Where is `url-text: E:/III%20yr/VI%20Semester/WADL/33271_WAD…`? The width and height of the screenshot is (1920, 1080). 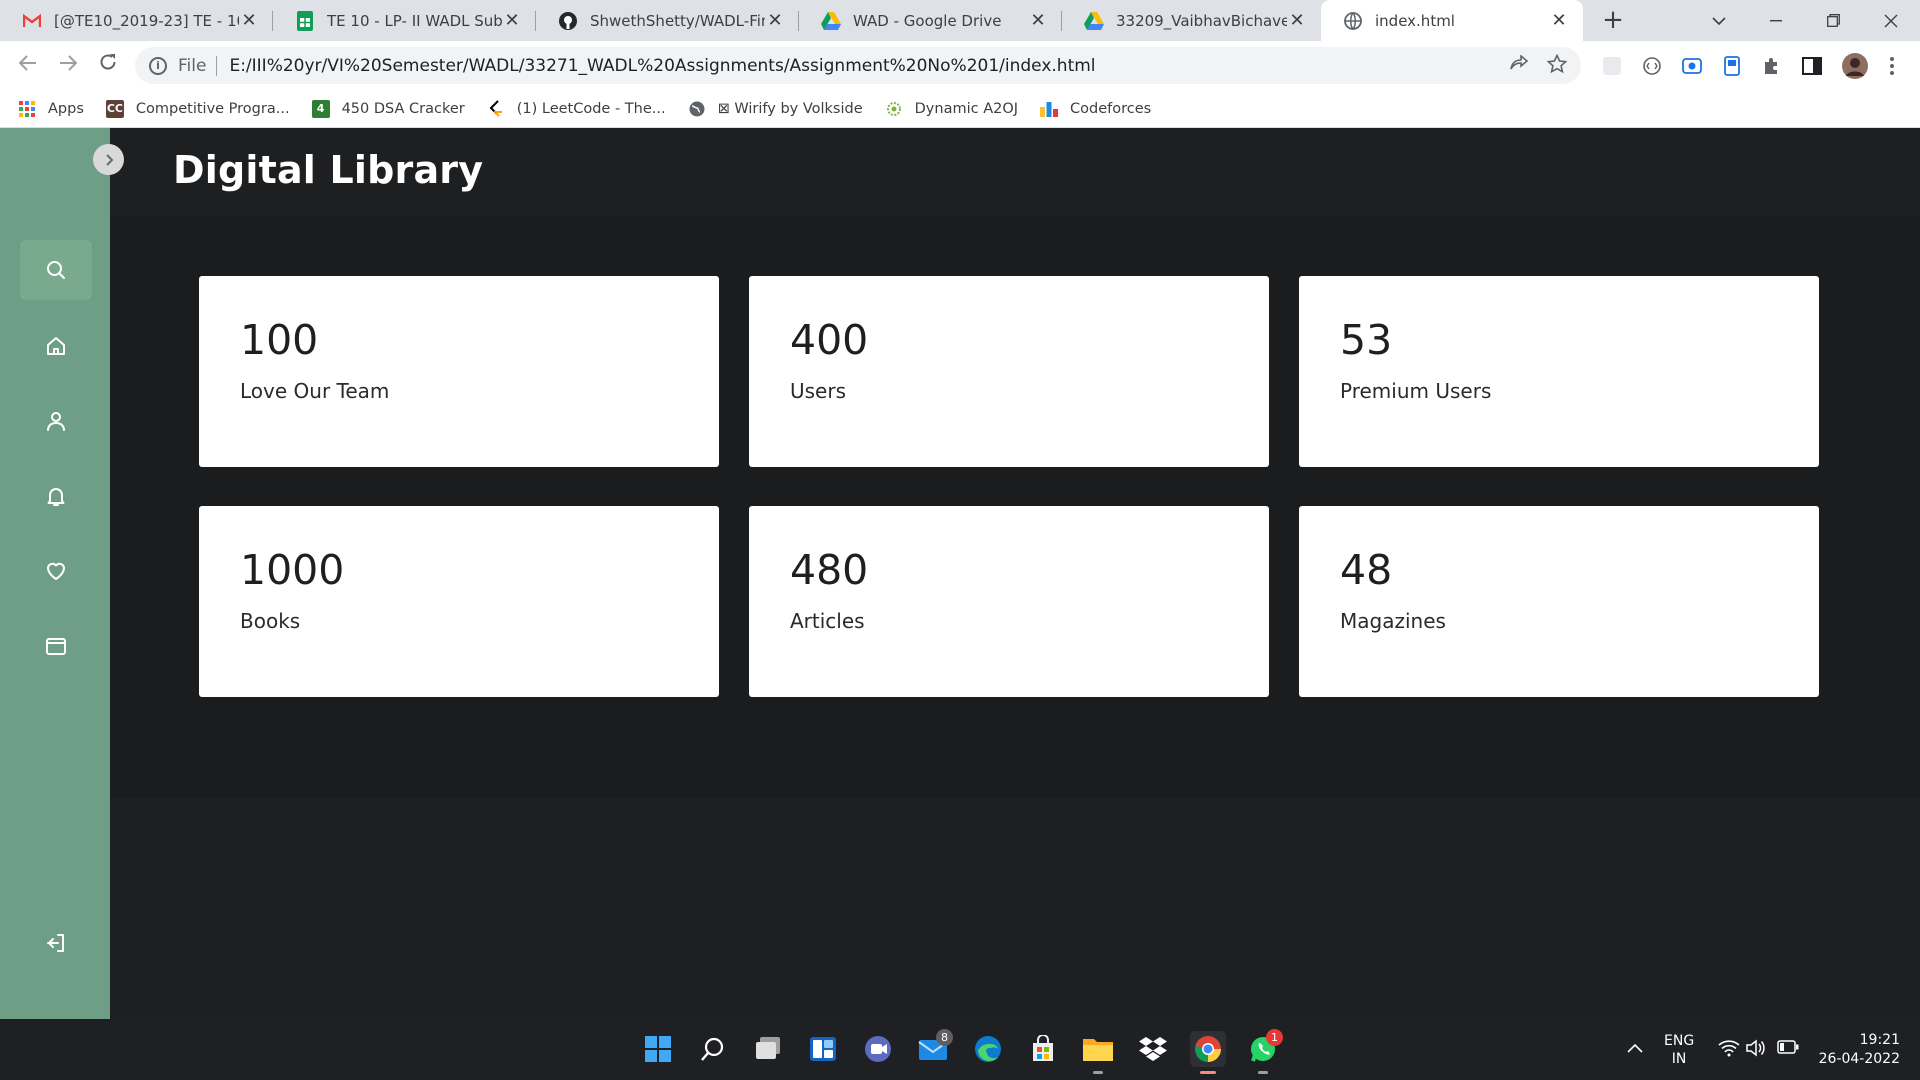
url-text: E:/III%20yr/VI%20Semester/WADL/33271_WAD… is located at coordinates (662, 66).